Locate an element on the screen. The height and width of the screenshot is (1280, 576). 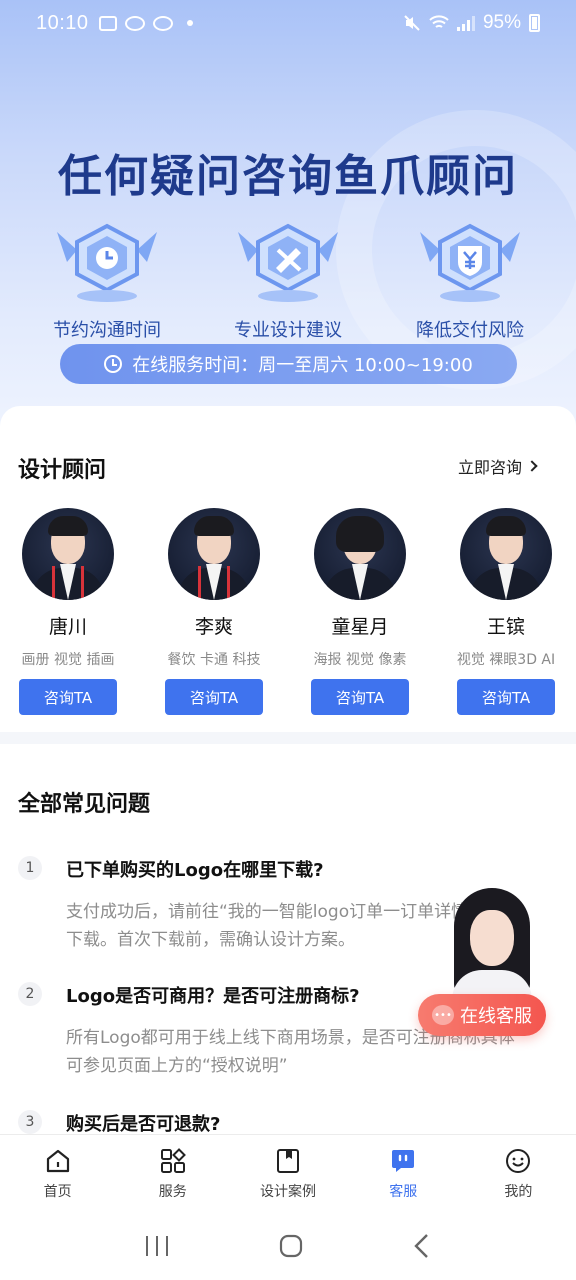
online-service-button: ••• 在线客服 is located at coordinates (482, 1015).